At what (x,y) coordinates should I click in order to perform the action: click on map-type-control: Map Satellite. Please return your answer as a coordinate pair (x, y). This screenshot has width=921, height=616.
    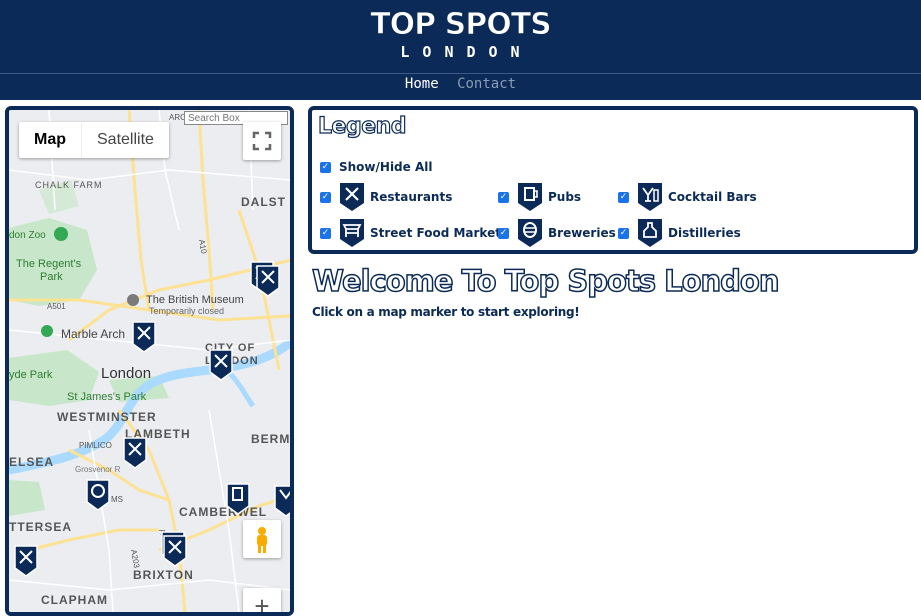
    Looking at the image, I should click on (94, 140).